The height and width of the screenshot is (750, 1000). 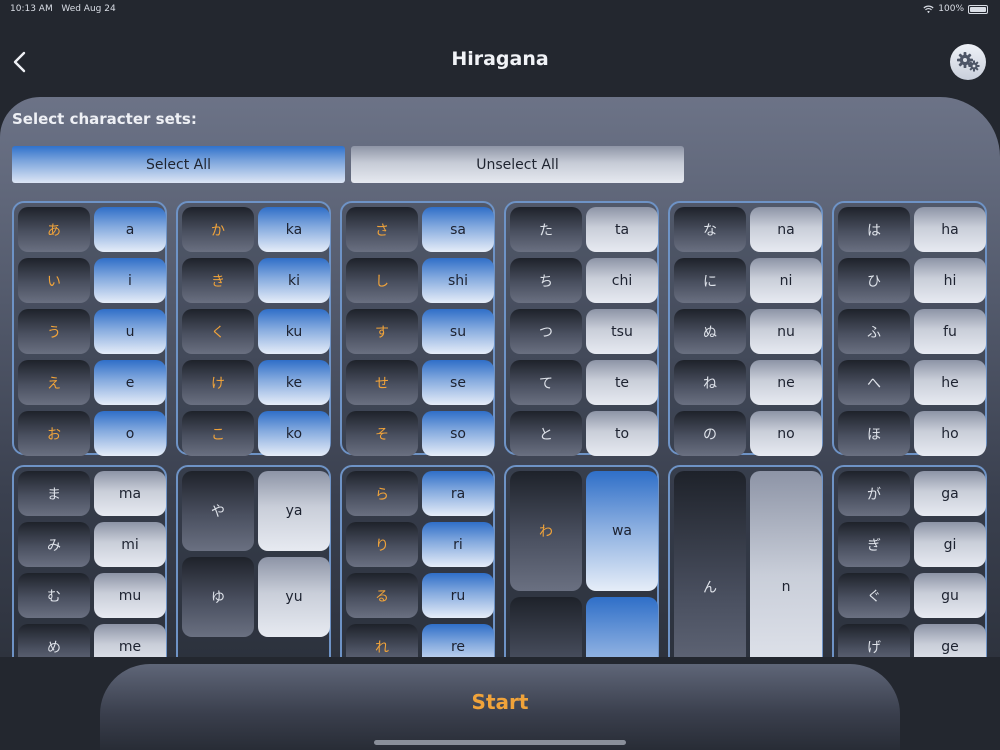 What do you see at coordinates (54, 331) in the screenshot?
I see `kana-cell: う` at bounding box center [54, 331].